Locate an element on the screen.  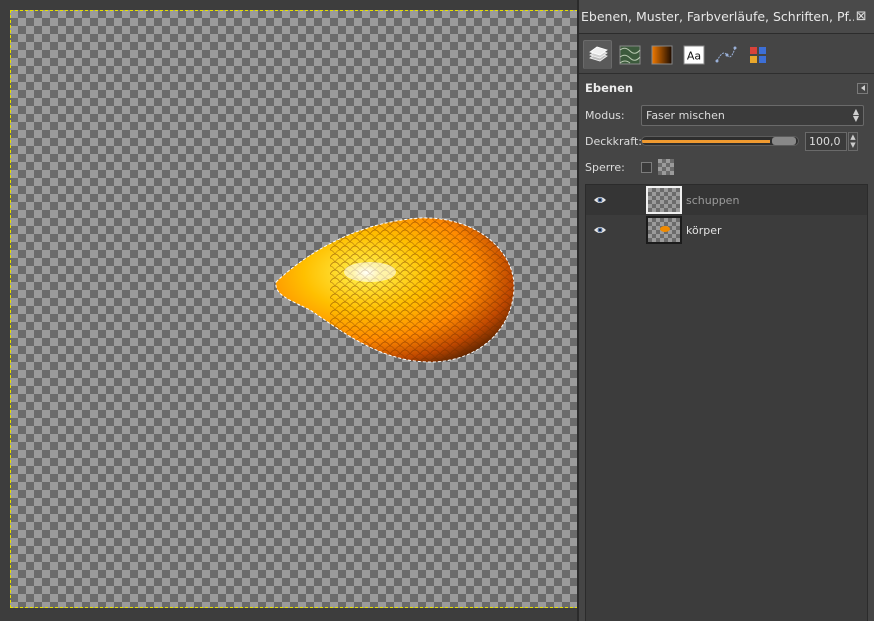
paths-icon is located at coordinates (725, 54).